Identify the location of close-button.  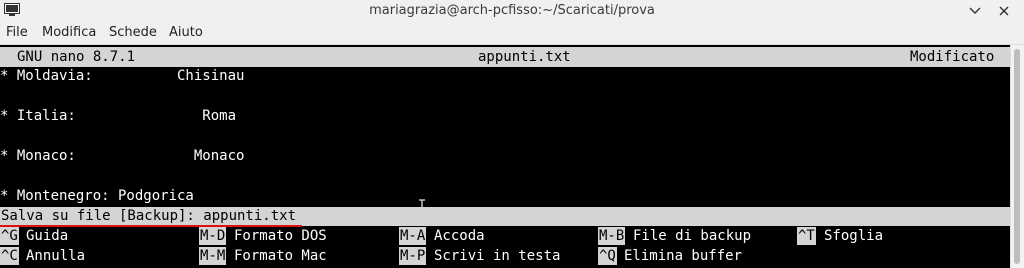
(1004, 11).